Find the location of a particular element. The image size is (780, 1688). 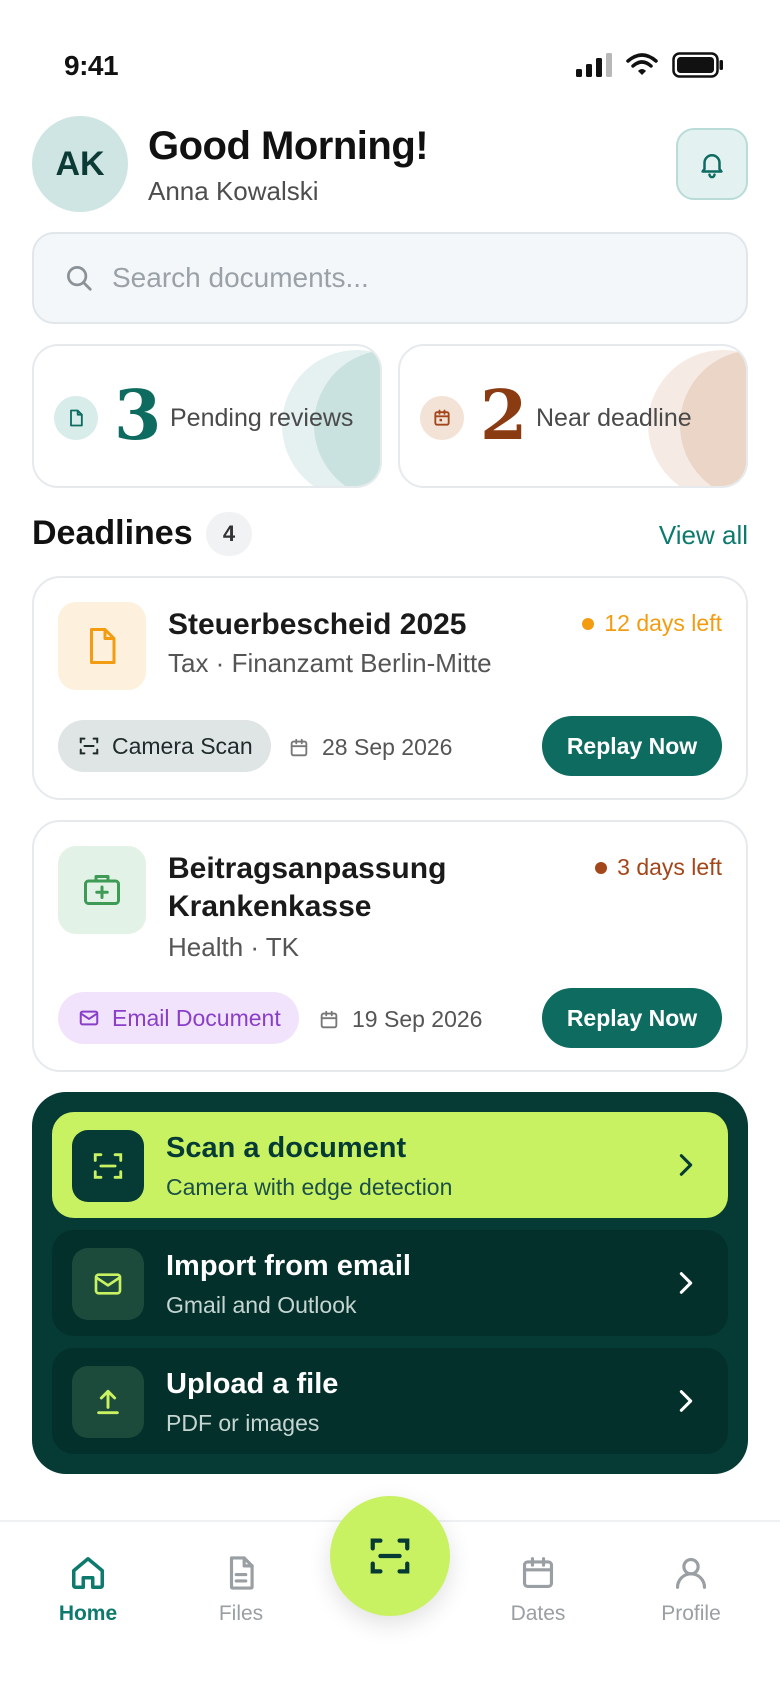

source-tag: Email Document is located at coordinates (178, 1018).